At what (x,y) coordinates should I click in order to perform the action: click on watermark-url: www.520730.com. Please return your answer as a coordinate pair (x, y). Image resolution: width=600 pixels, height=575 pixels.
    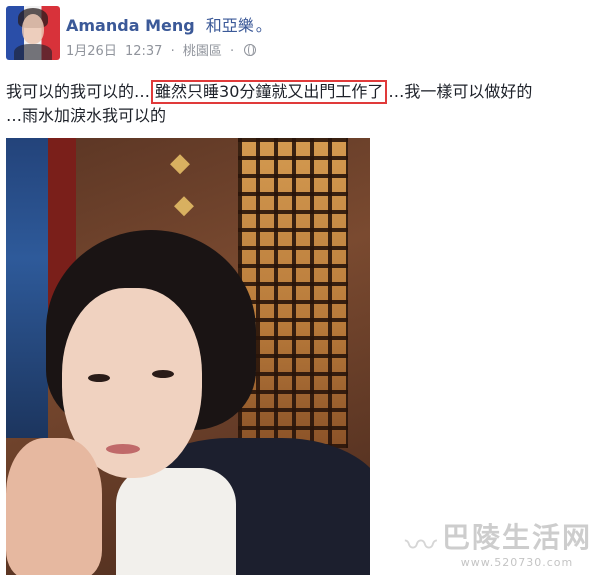
    Looking at the image, I should click on (517, 562).